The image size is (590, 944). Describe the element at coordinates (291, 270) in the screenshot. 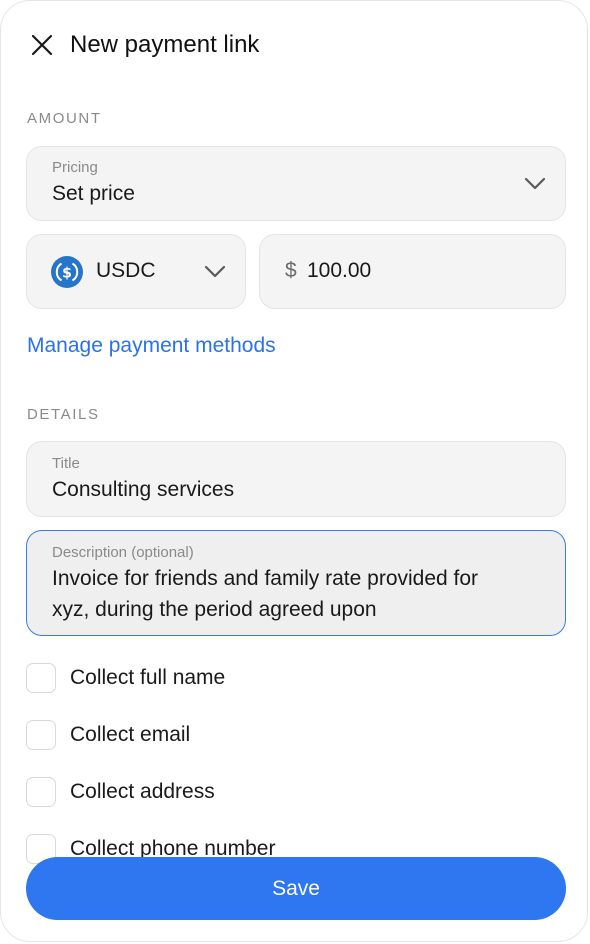

I see `currency-symbol: $` at that location.